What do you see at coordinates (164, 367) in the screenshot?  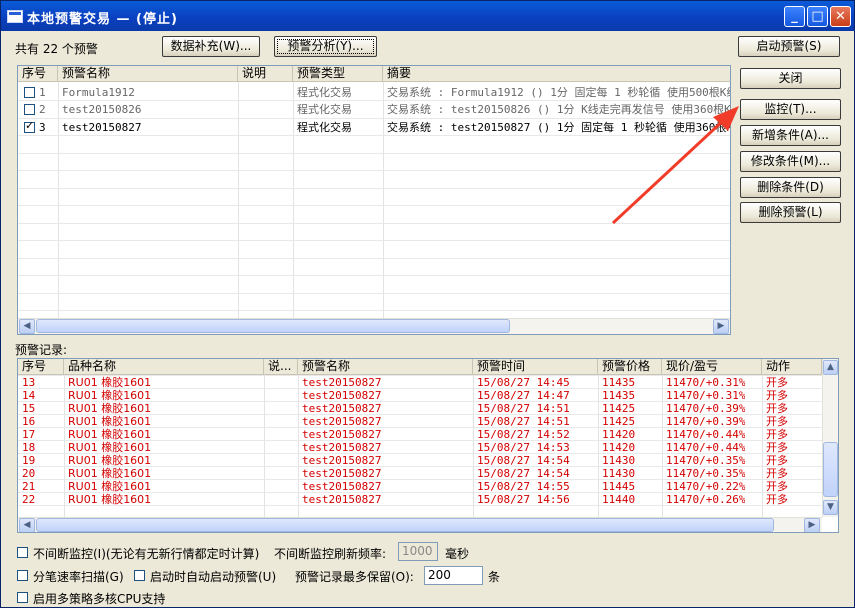 I see `header-symbol: 品种名称` at bounding box center [164, 367].